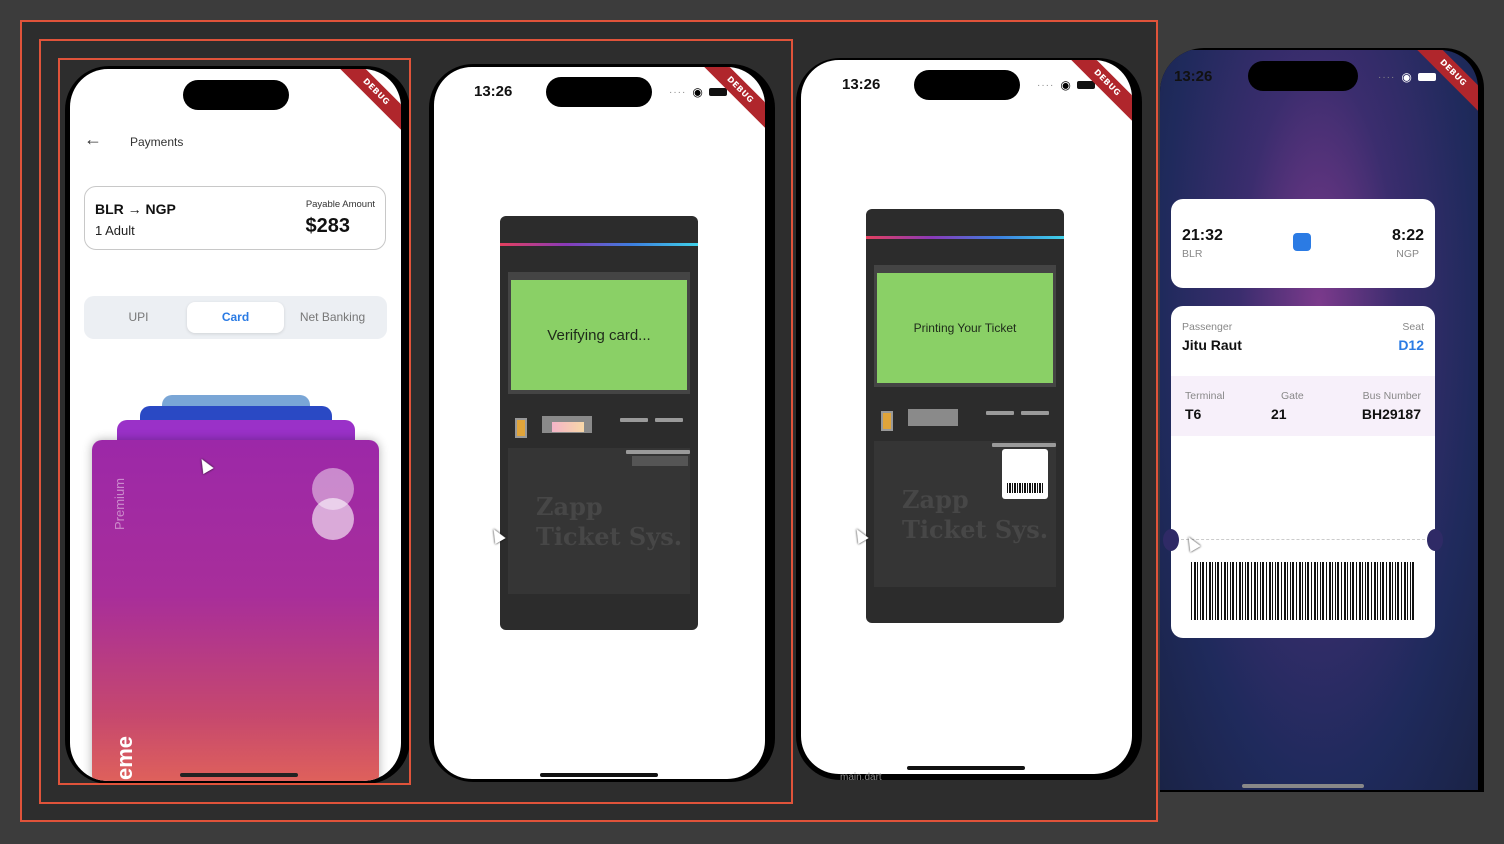  What do you see at coordinates (660, 461) in the screenshot?
I see `printer-tray` at bounding box center [660, 461].